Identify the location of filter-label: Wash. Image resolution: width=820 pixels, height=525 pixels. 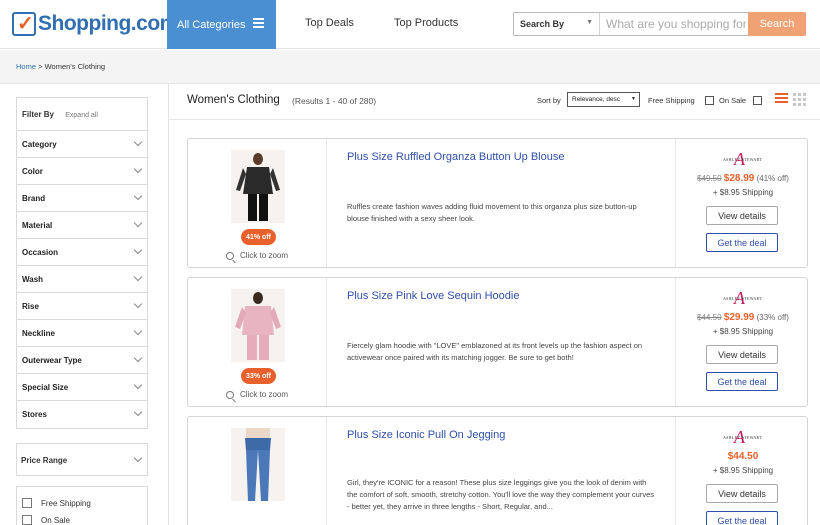
(33, 279).